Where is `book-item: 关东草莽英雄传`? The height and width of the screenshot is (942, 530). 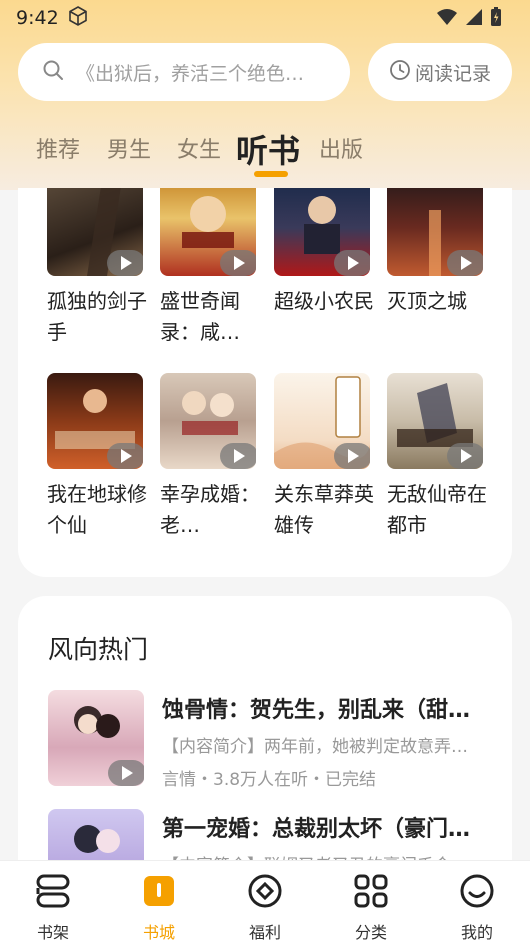 book-item: 关东草莽英雄传 is located at coordinates (324, 457).